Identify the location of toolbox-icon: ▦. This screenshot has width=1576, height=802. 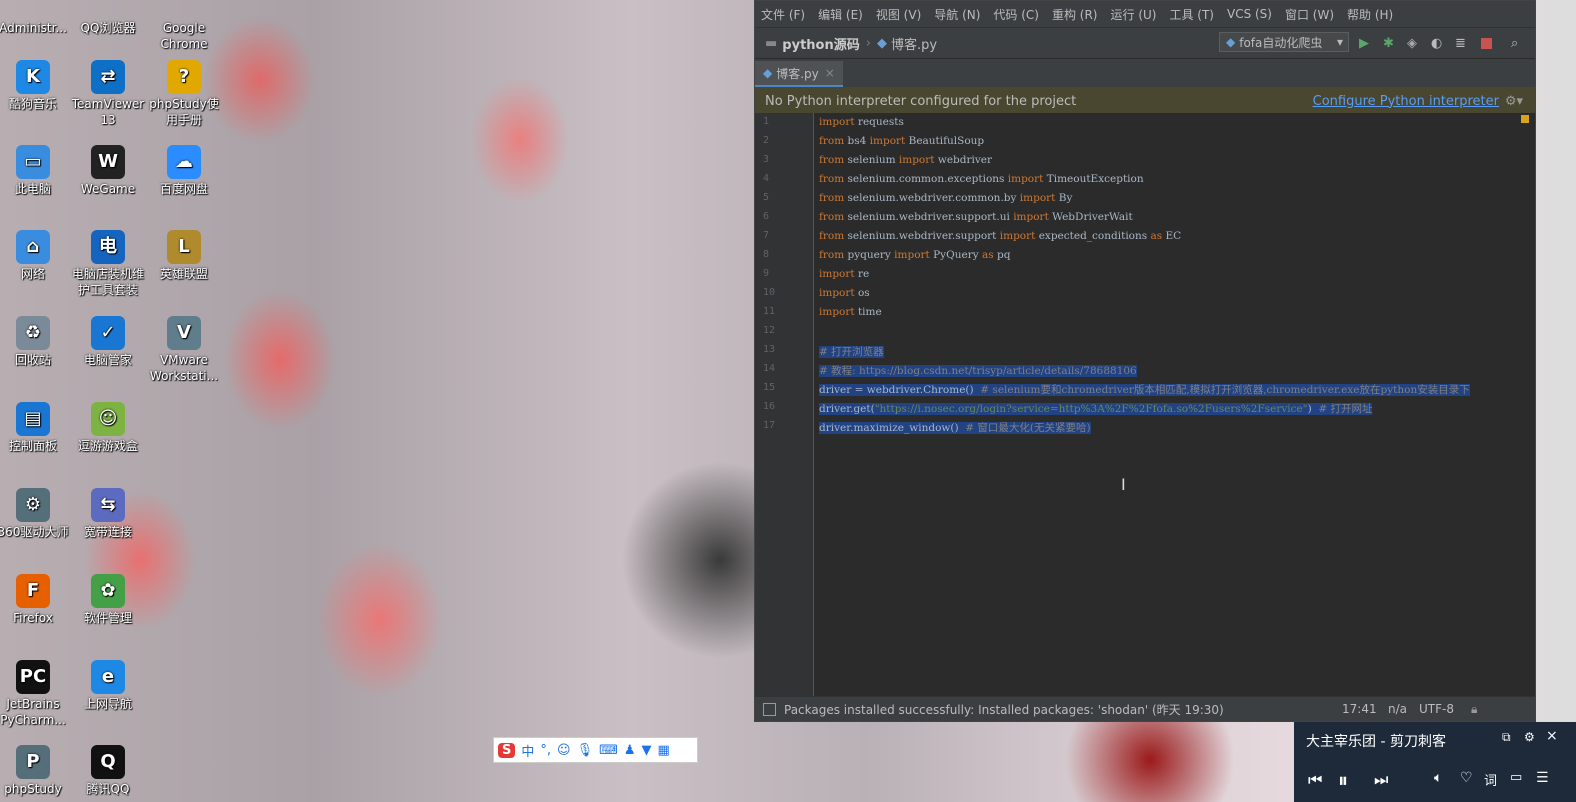
(664, 750).